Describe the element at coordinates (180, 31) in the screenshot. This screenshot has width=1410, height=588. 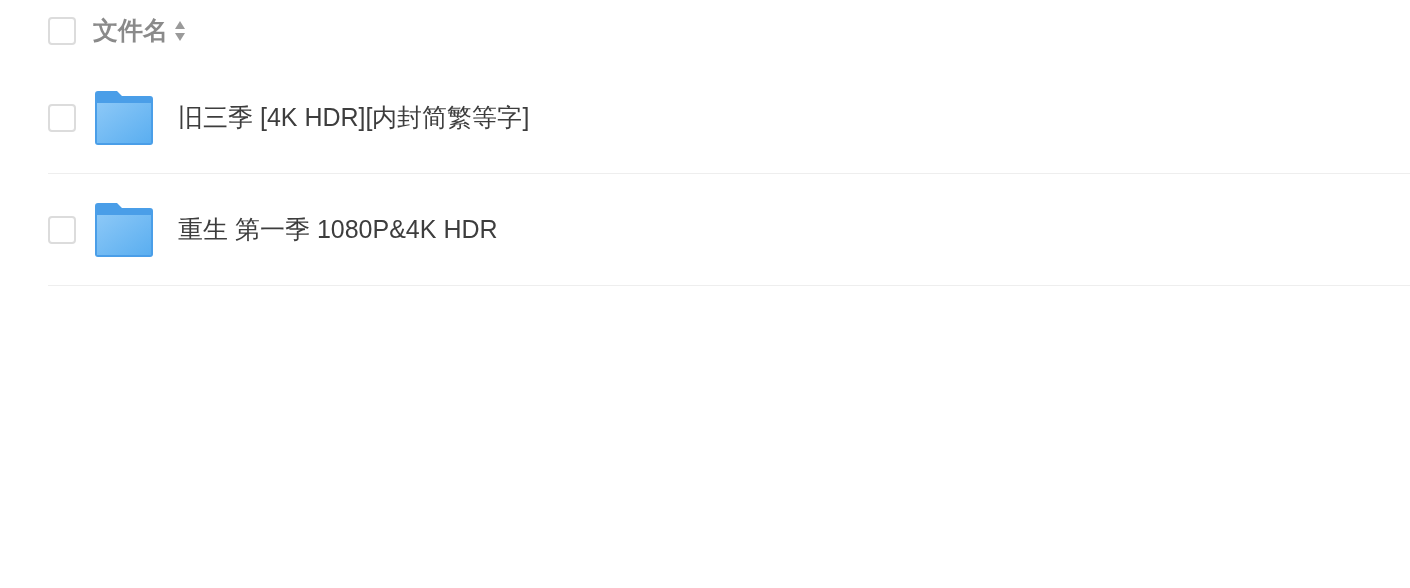
I see `sort-icon` at that location.